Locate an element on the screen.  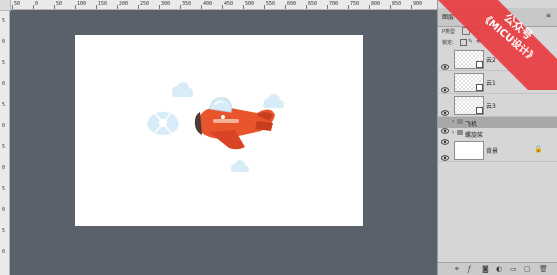
filter-pixel-icon is located at coordinates (466, 31).